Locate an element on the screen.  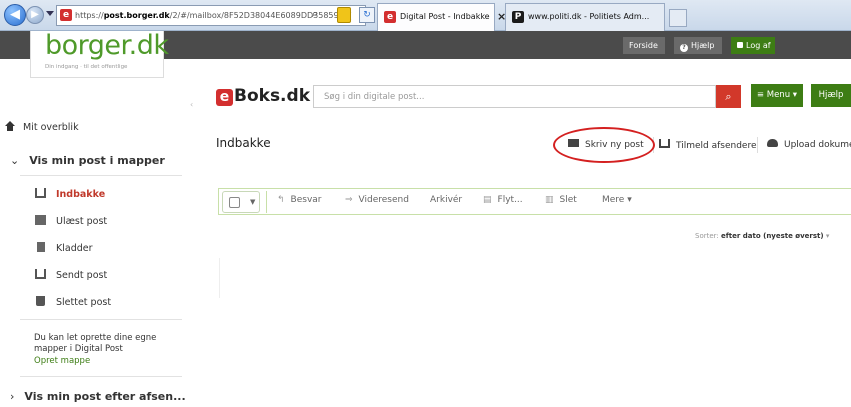
reply-button: ↰ Besvar is located at coordinates (299, 200).